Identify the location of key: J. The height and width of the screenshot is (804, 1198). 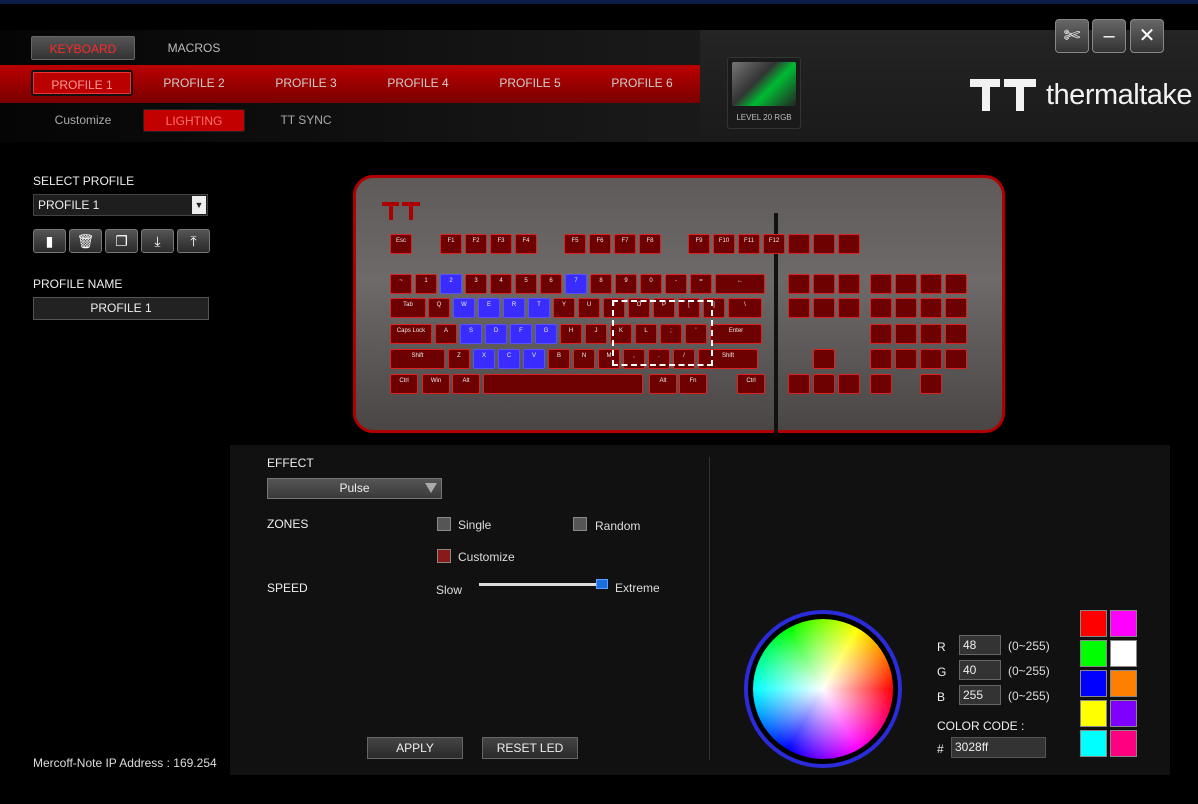
(596, 334).